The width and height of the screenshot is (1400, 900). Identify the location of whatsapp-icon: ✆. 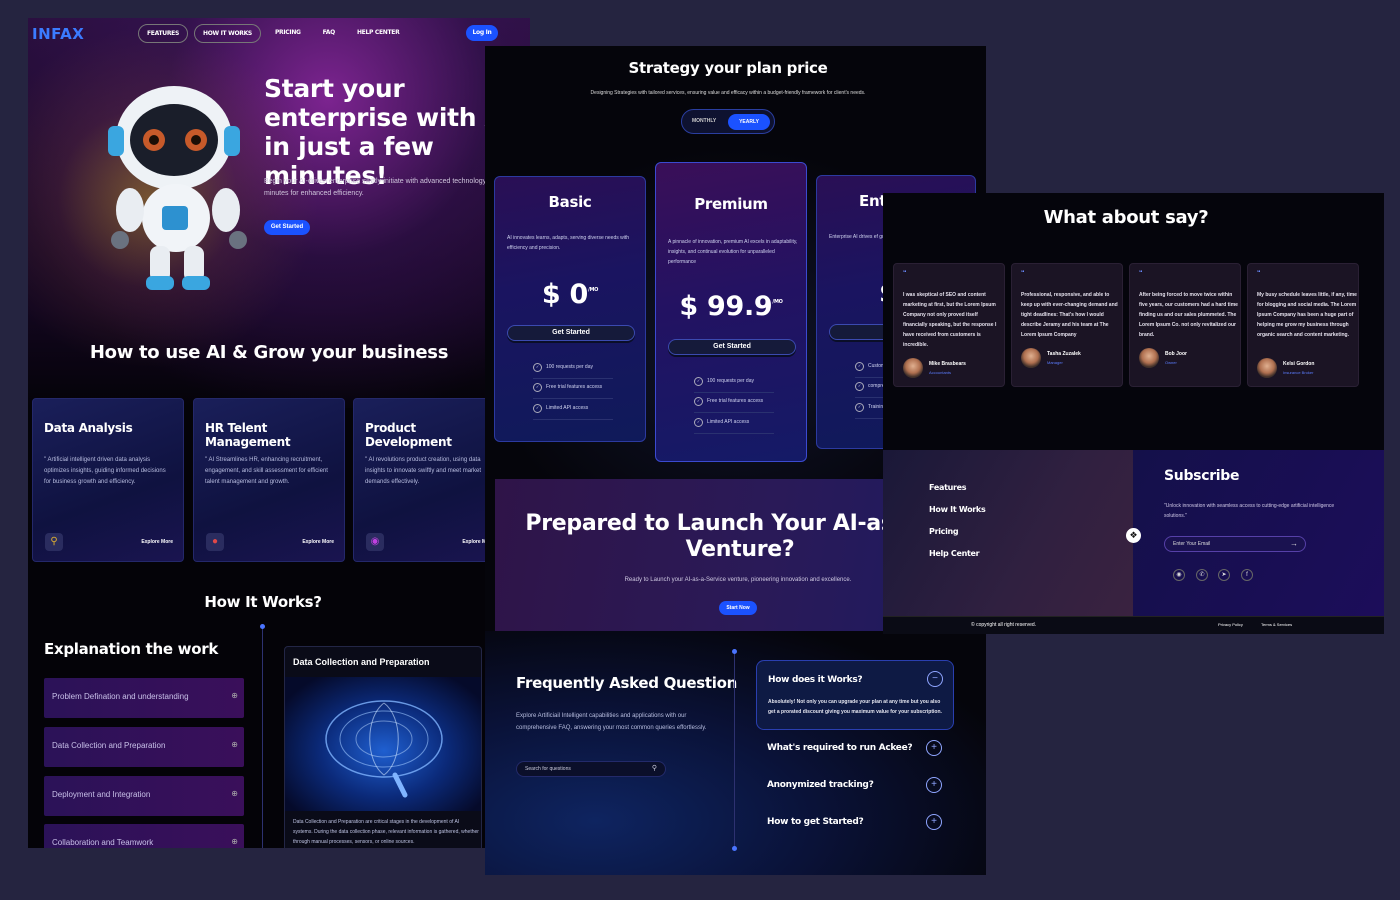
(1202, 575).